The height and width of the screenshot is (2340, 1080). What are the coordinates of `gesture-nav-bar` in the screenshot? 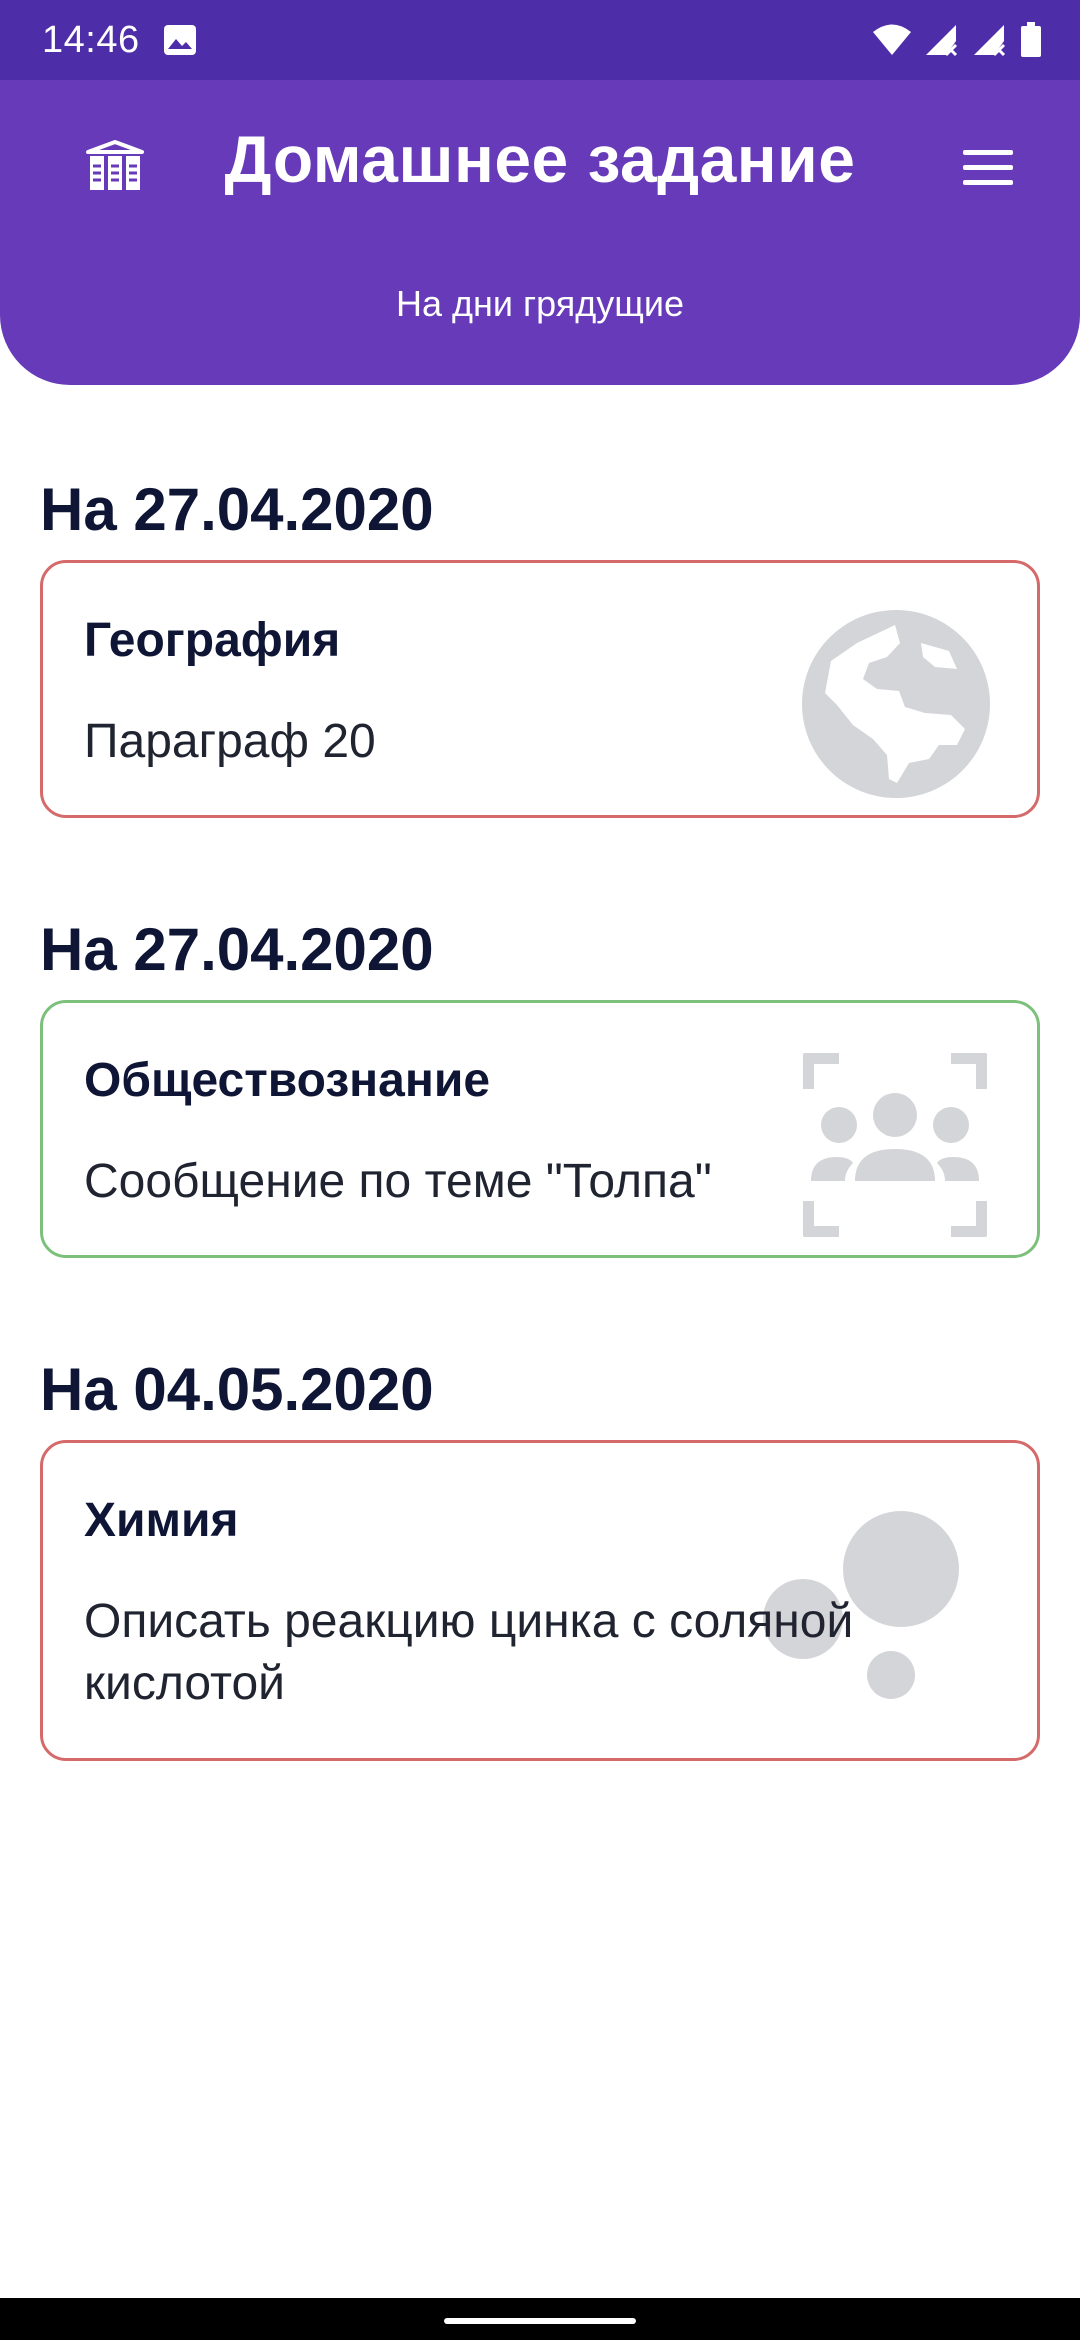 It's located at (540, 2319).